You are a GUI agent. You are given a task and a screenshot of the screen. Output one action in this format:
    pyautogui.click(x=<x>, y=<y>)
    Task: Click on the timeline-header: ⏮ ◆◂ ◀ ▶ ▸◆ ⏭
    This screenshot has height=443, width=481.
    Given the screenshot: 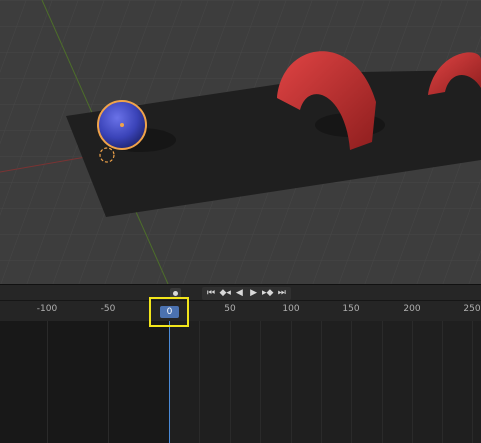 What is the action you would take?
    pyautogui.click(x=240, y=292)
    